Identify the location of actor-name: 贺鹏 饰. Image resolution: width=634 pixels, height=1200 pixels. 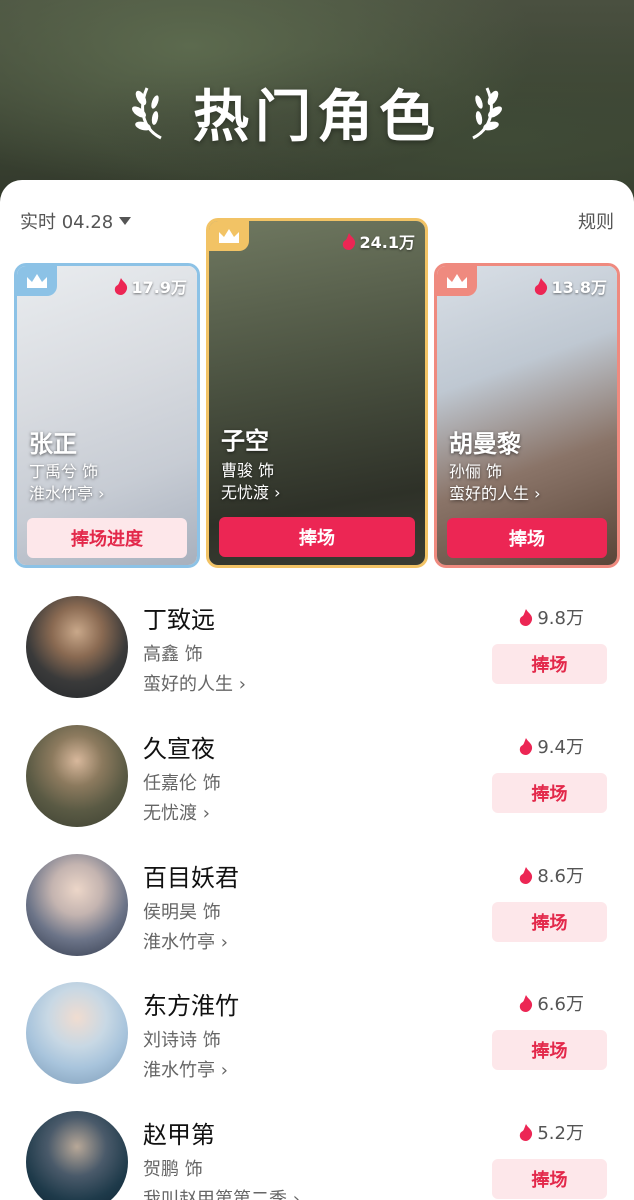
(173, 1169).